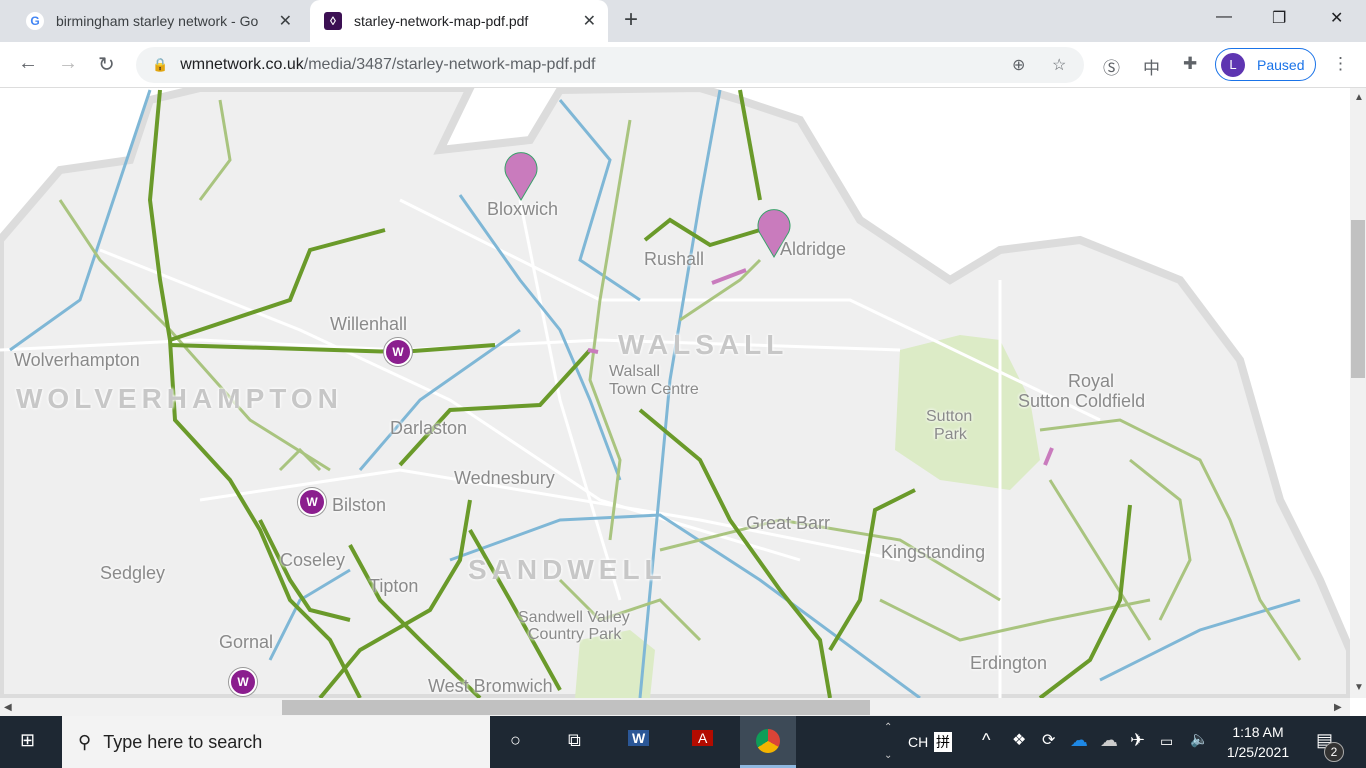 The image size is (1366, 768). I want to click on notification-count-badge: 2, so click(1334, 752).